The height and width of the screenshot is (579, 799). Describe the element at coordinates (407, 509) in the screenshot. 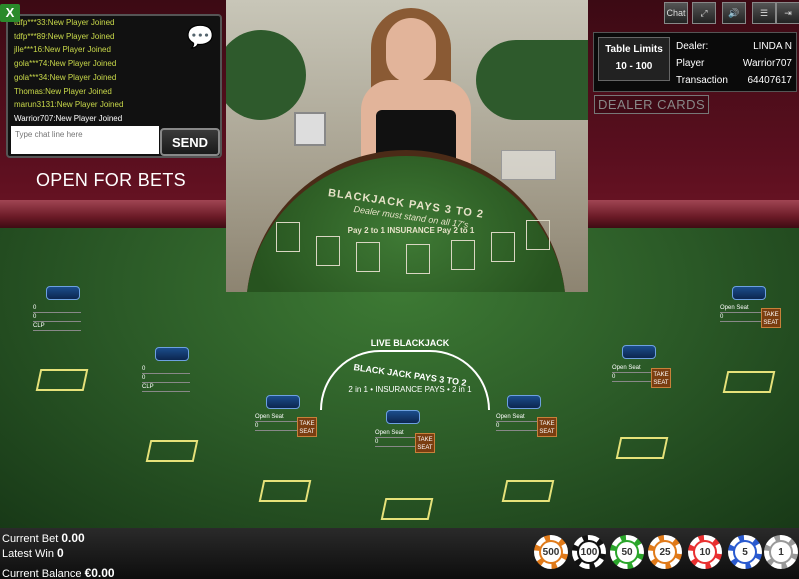

I see `seat-4-bet-box` at that location.